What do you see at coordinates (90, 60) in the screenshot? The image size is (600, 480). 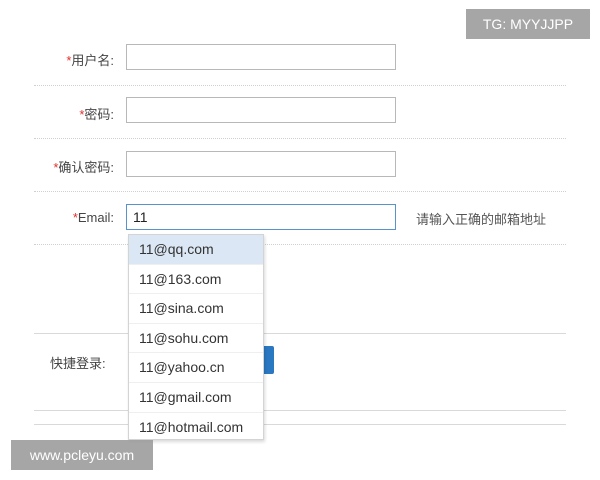 I see `username-label: *用户名:` at bounding box center [90, 60].